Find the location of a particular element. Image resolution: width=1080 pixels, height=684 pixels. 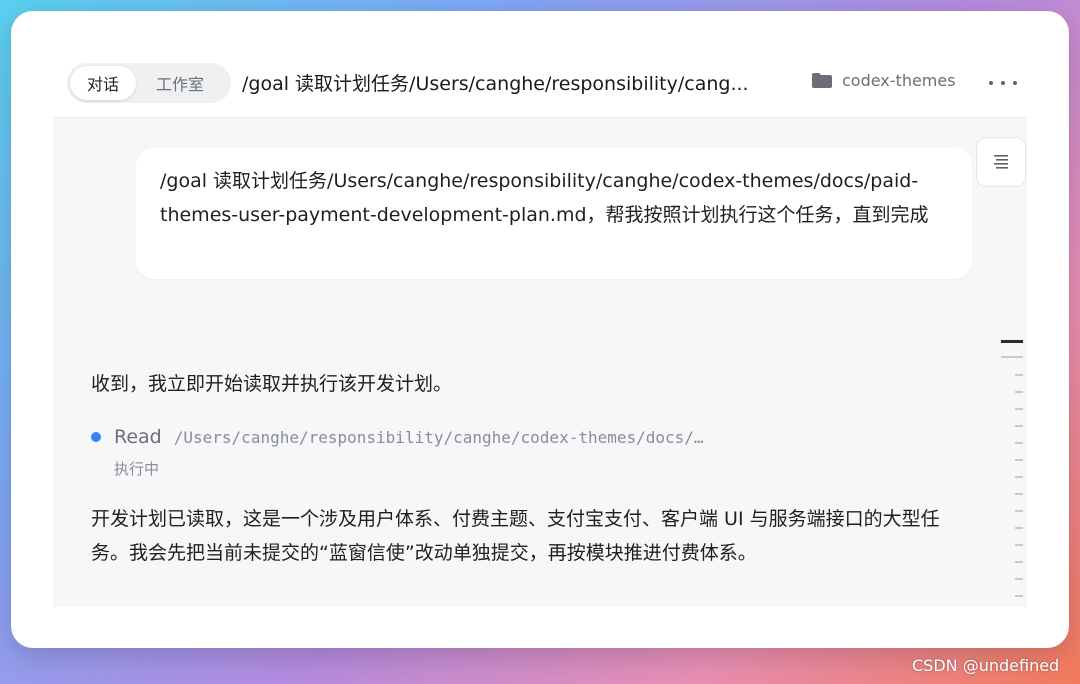

scroll-minimap is located at coordinates (1013, 471).